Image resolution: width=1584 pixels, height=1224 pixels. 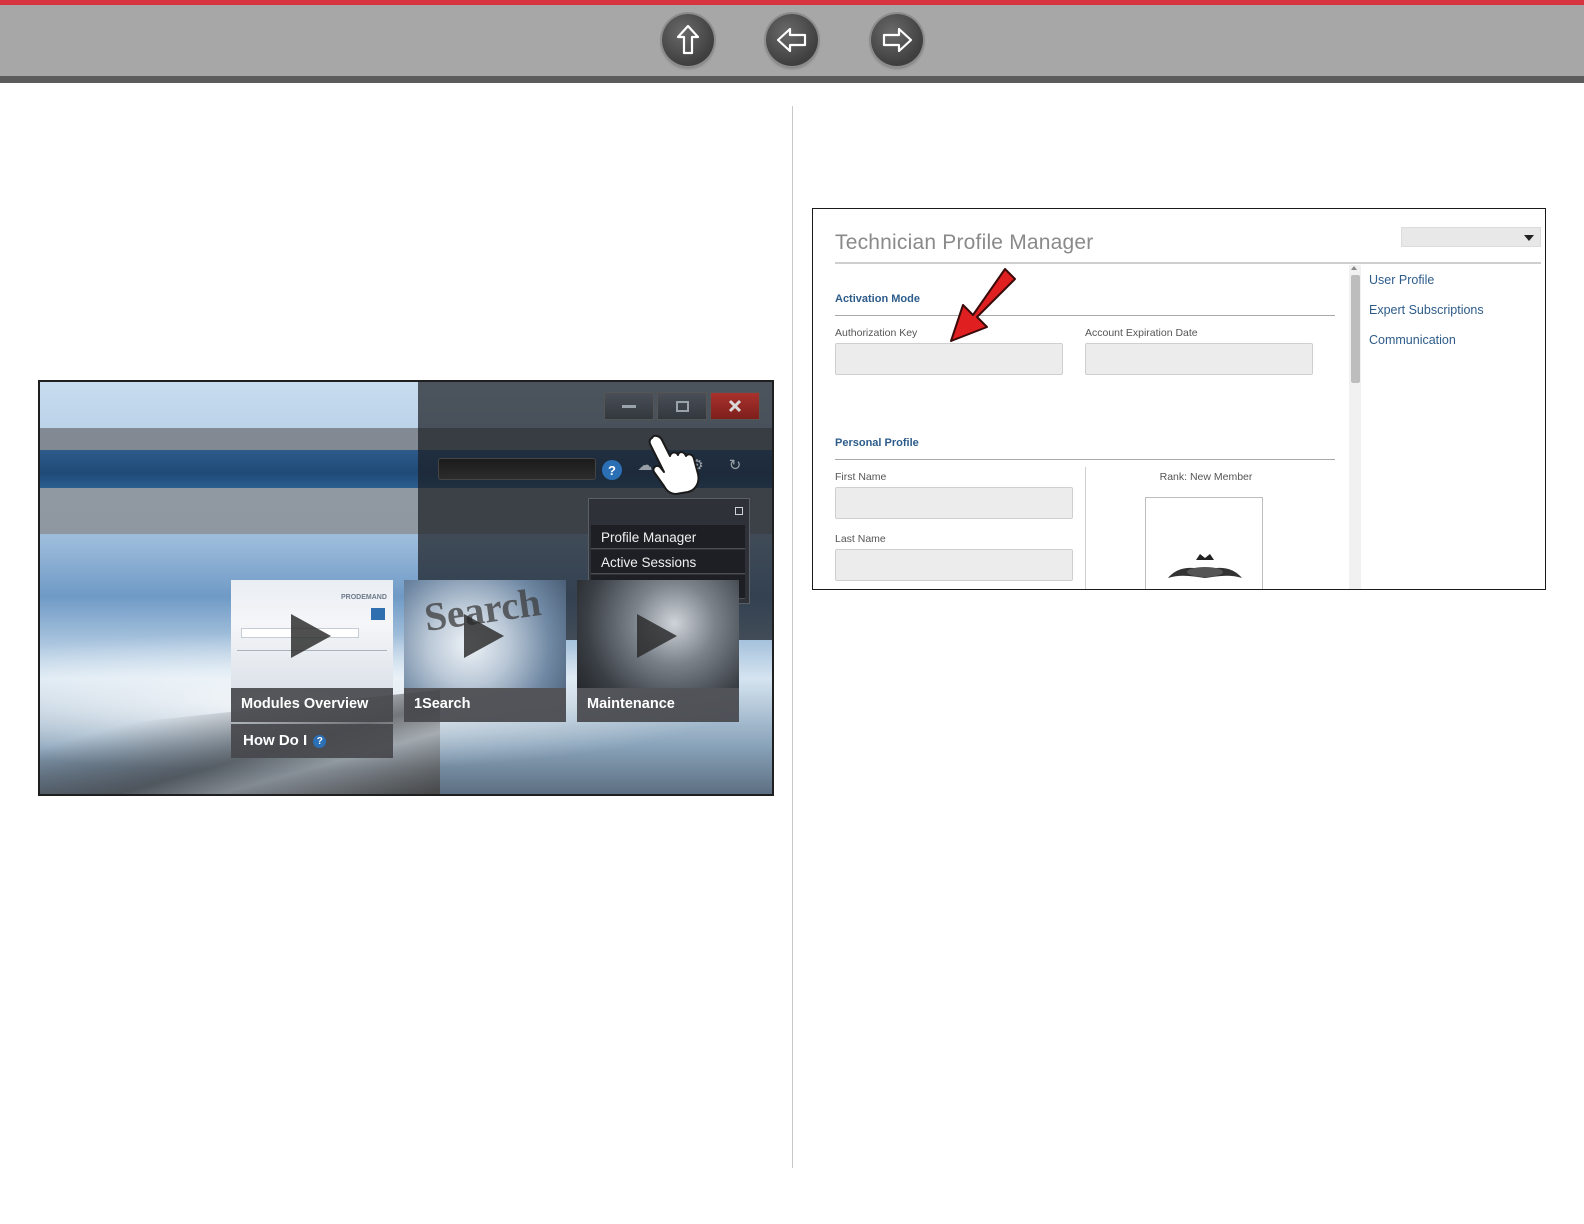 What do you see at coordinates (1355, 329) in the screenshot?
I see `scrollbar-thumb` at bounding box center [1355, 329].